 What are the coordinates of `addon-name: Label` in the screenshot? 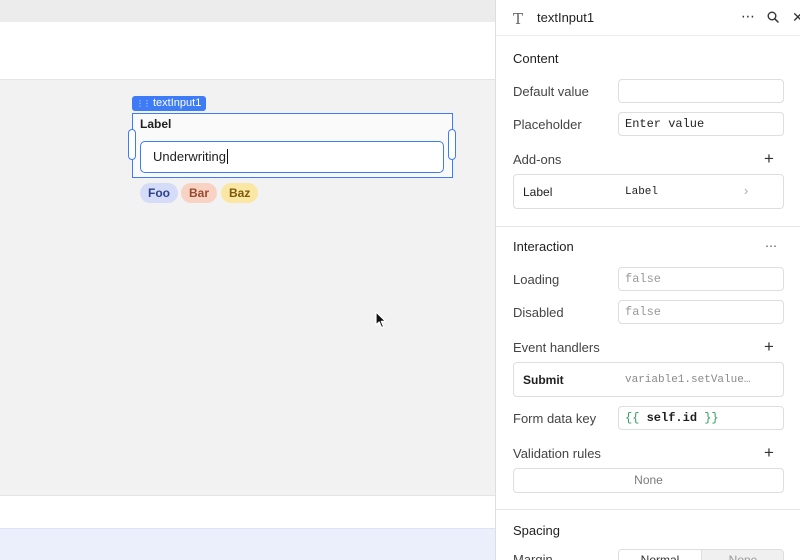 It's located at (538, 192).